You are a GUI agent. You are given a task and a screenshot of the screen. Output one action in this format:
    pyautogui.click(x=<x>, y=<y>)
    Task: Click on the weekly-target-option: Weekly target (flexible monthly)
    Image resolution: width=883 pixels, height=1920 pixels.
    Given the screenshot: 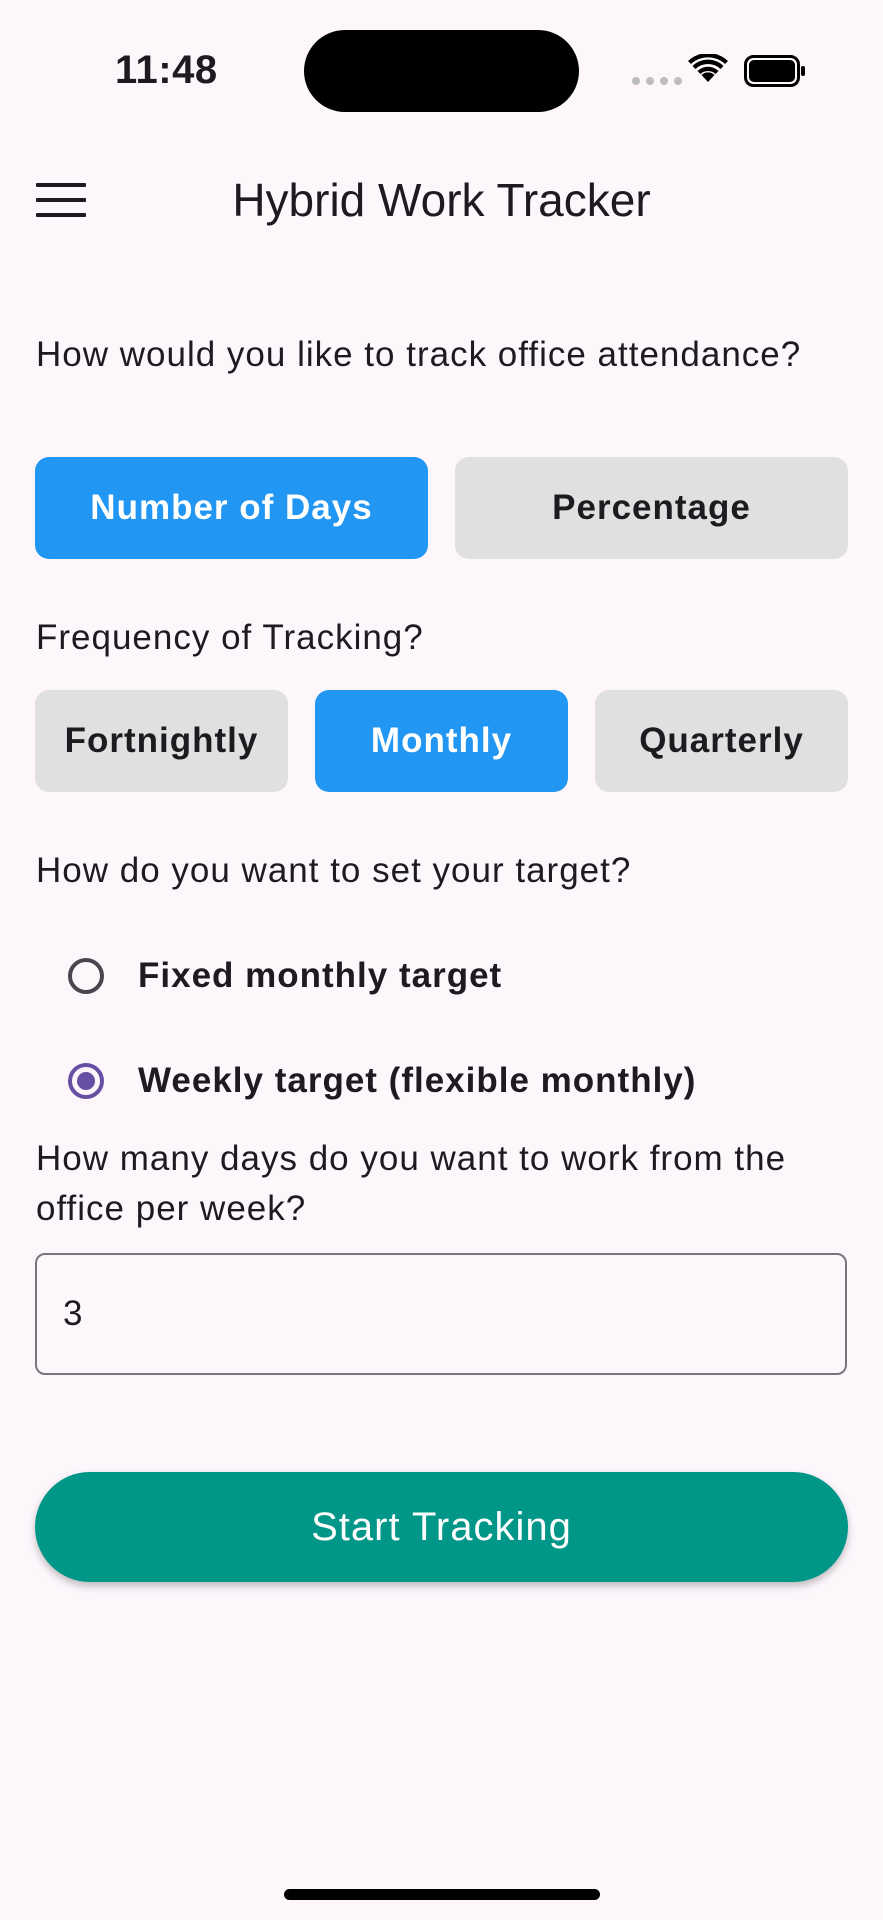 What is the action you would take?
    pyautogui.click(x=378, y=1081)
    